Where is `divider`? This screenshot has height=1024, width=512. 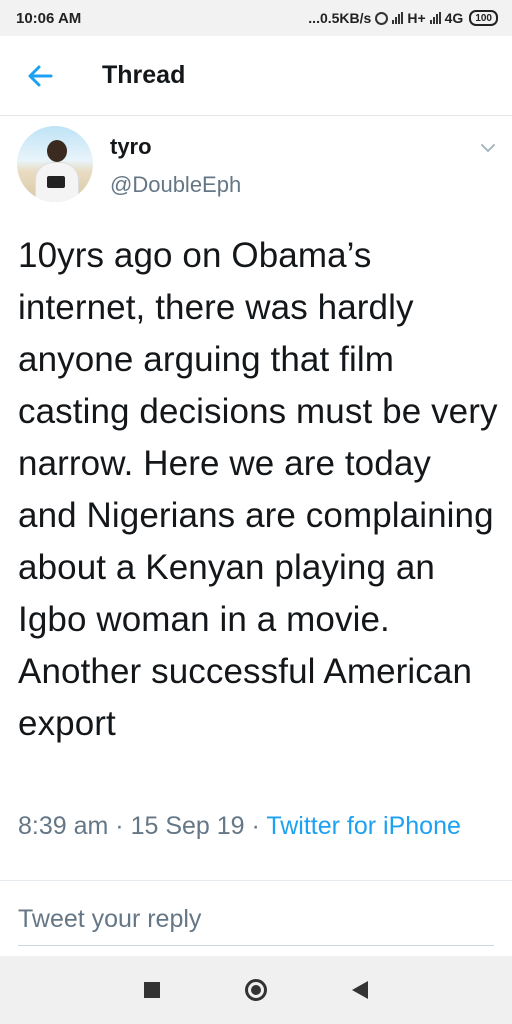 divider is located at coordinates (256, 880).